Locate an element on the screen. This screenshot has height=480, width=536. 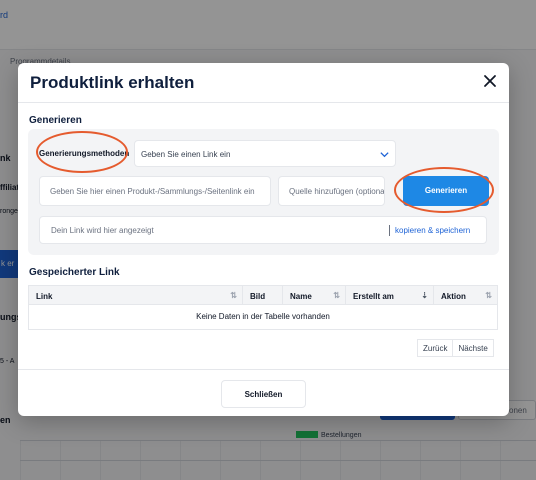
chevron-down-icon is located at coordinates (384, 155).